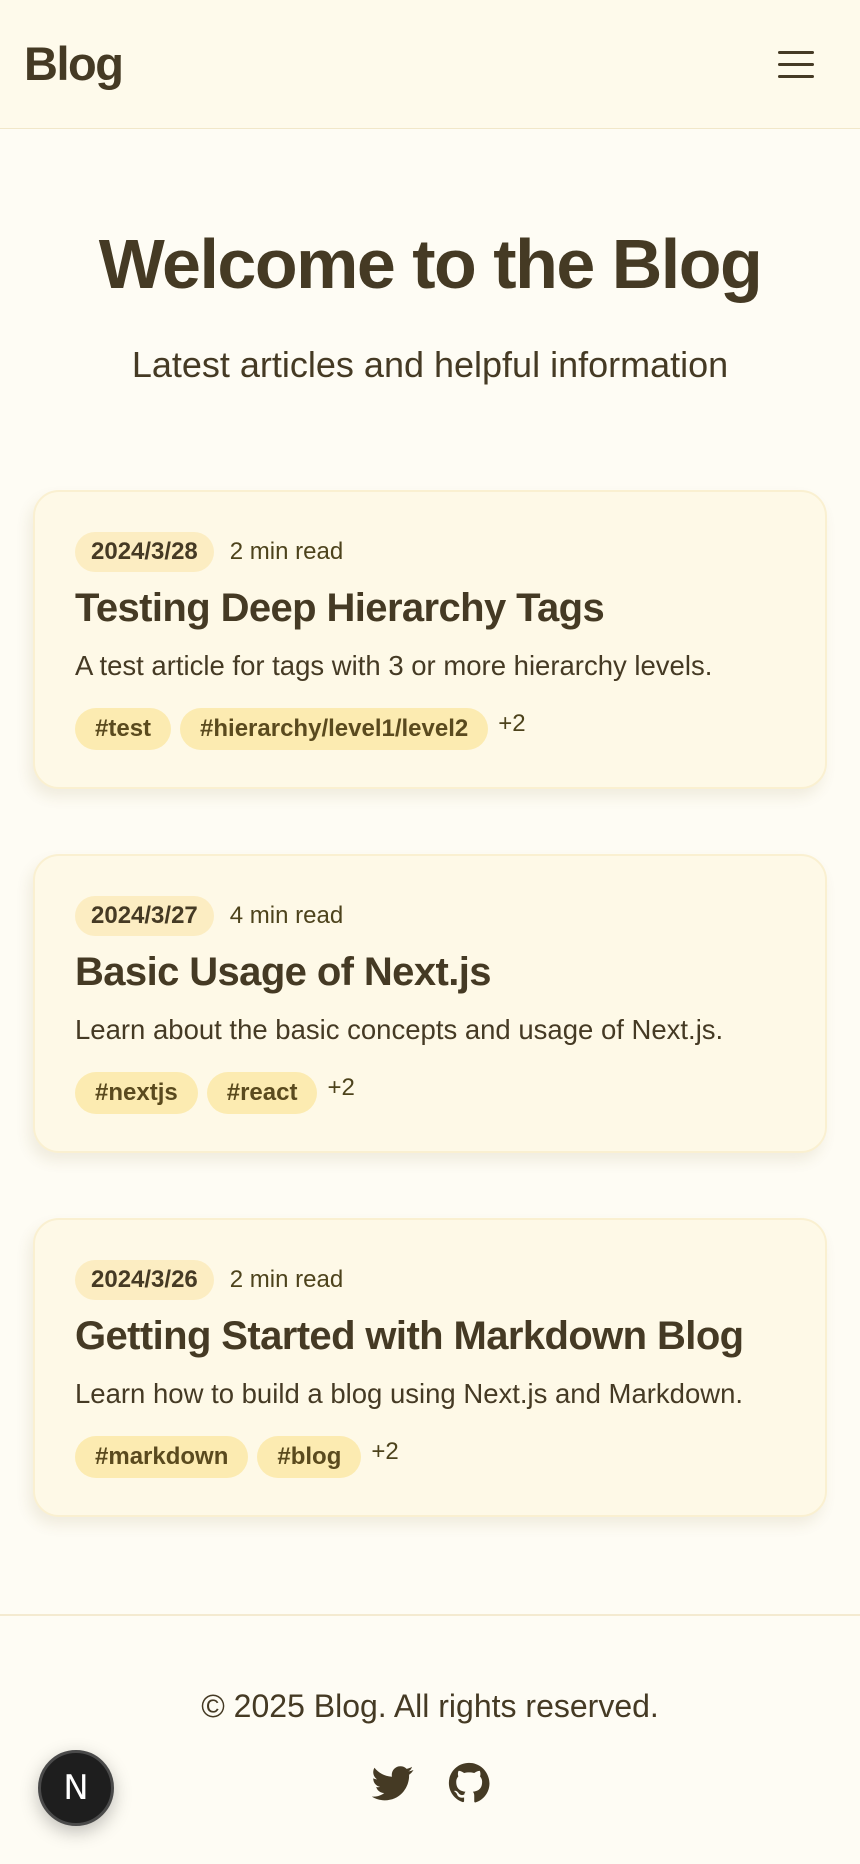 This screenshot has width=860, height=1864. What do you see at coordinates (430, 364) in the screenshot?
I see `hero-subtitle: Latest articles and helpful information` at bounding box center [430, 364].